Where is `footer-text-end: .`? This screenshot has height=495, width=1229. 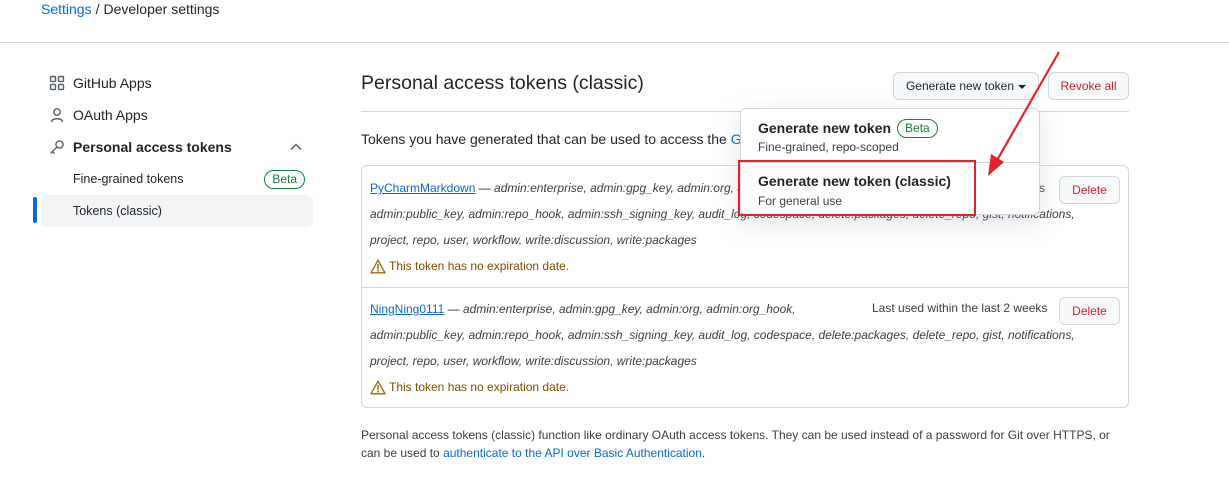
footer-text-end: . is located at coordinates (703, 453).